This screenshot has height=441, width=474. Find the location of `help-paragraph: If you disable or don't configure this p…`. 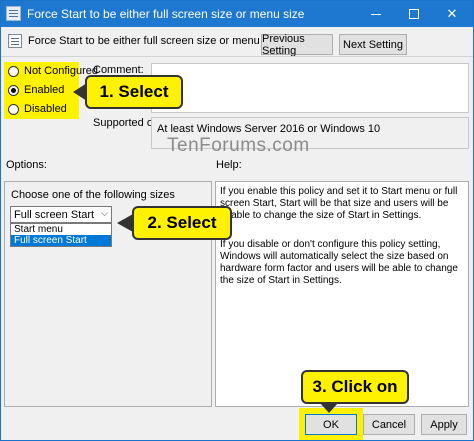

help-paragraph: If you disable or don't configure this p… is located at coordinates (339, 262).